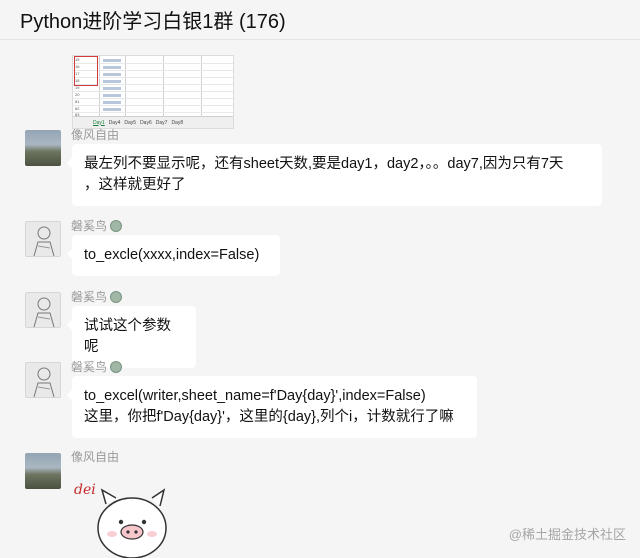 The height and width of the screenshot is (558, 640). Describe the element at coordinates (161, 122) in the screenshot. I see `sheet-tab: Day7` at that location.